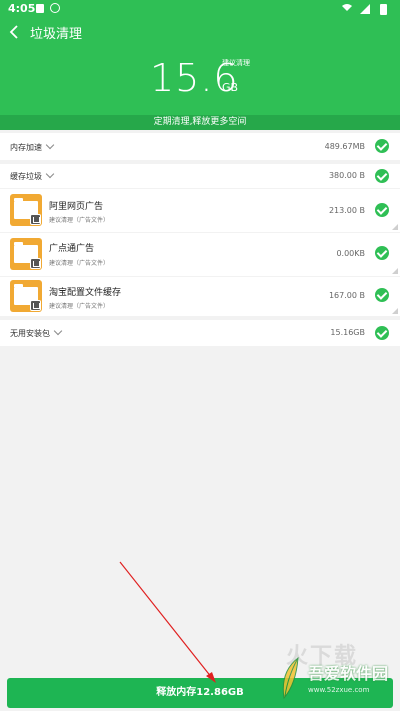  I want to click on top-bar: 垃圾清理, so click(200, 32).